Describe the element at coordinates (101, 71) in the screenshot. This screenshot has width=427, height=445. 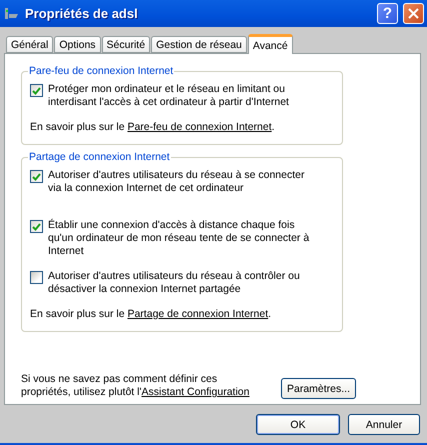
I see `group-title: Pare-feu de connexion Internet` at that location.